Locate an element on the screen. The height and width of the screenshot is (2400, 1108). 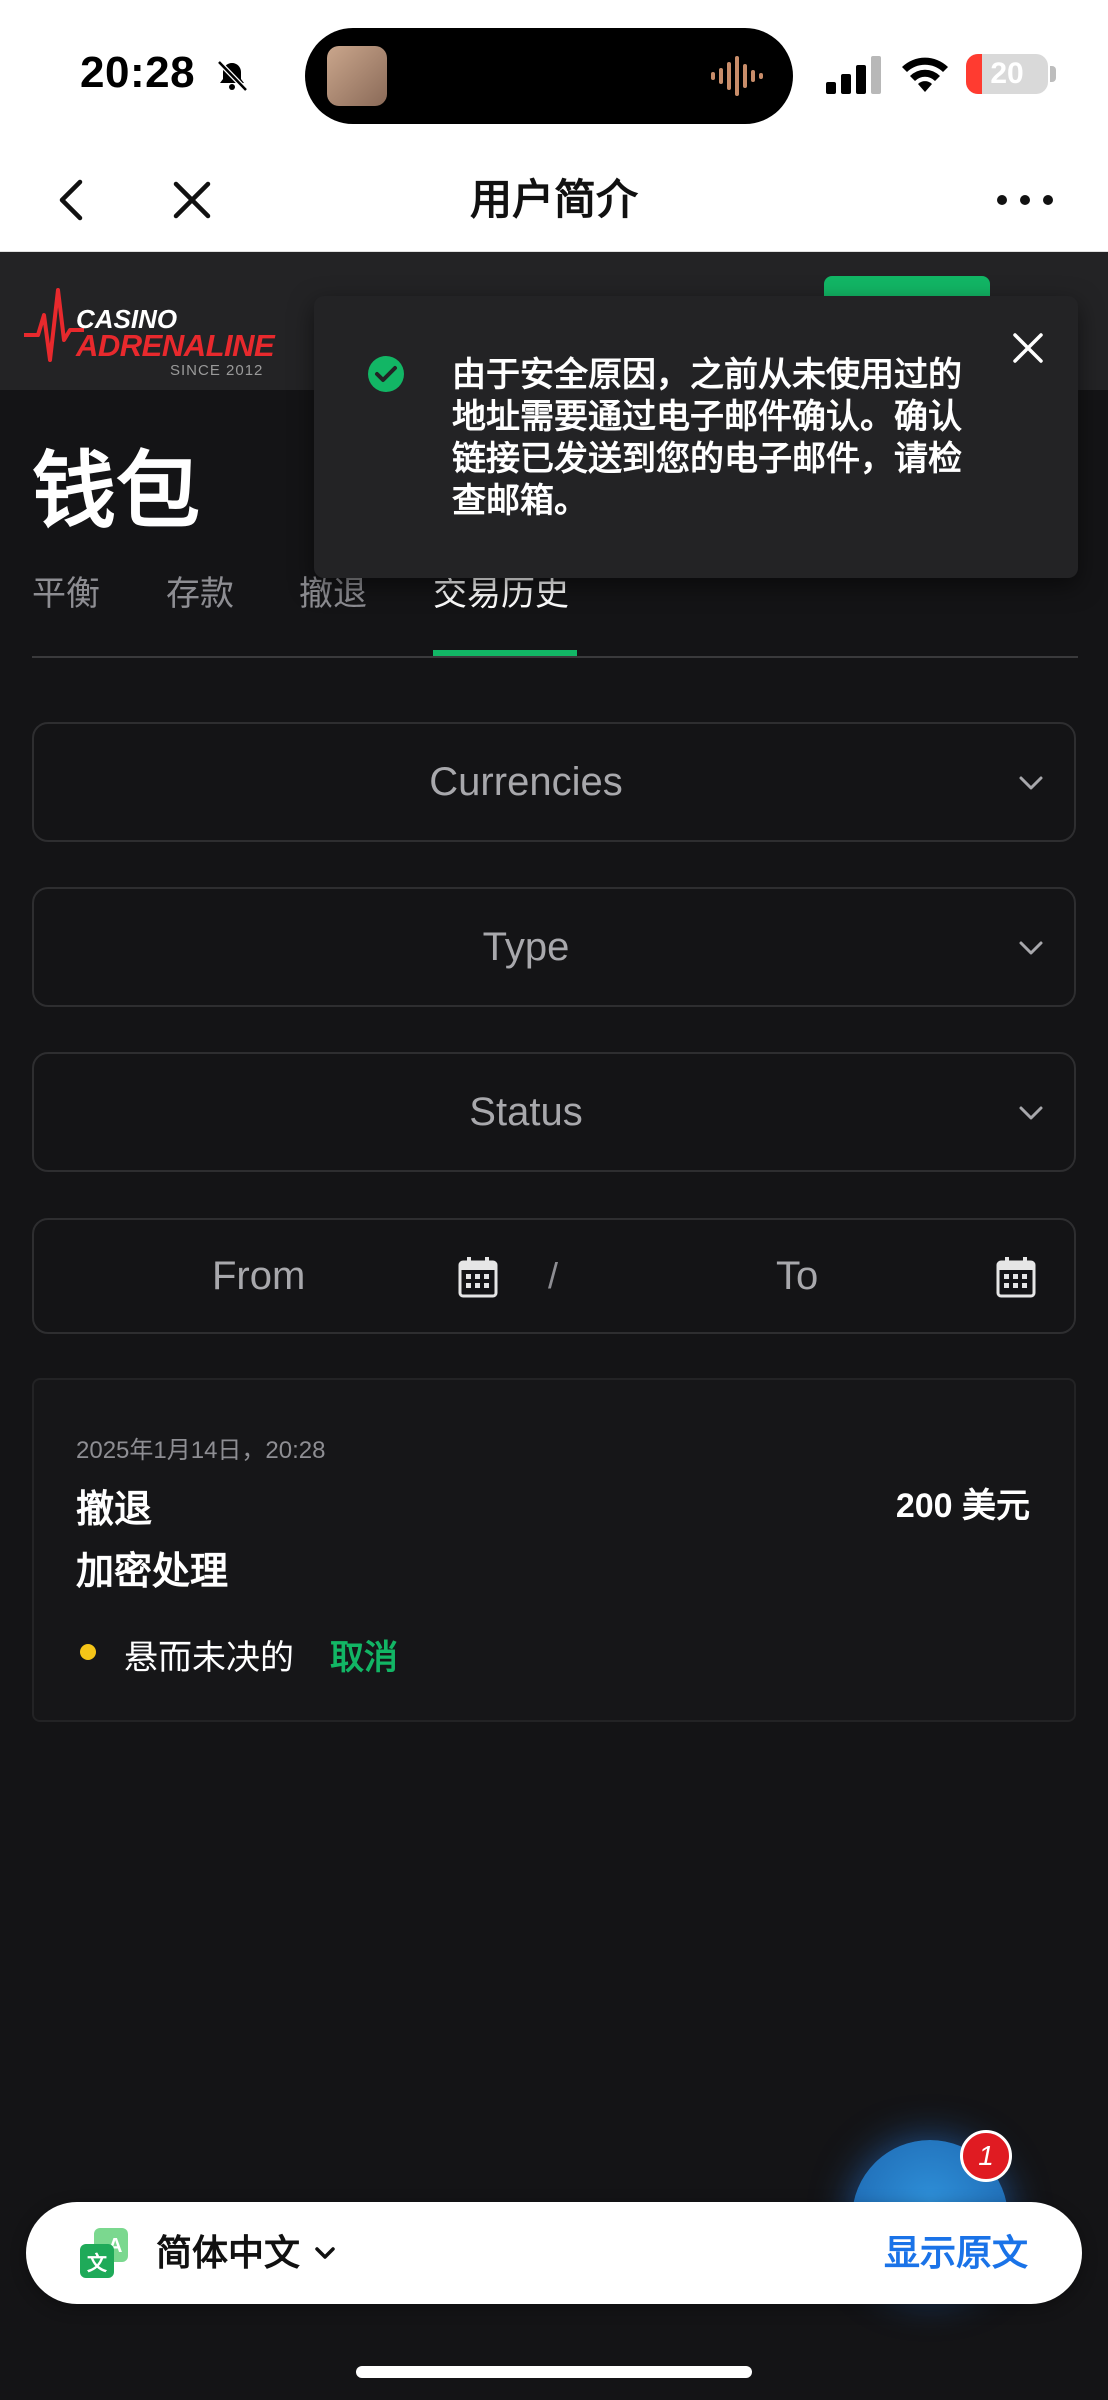
transaction-amount: 200 美元 is located at coordinates (962, 1506).